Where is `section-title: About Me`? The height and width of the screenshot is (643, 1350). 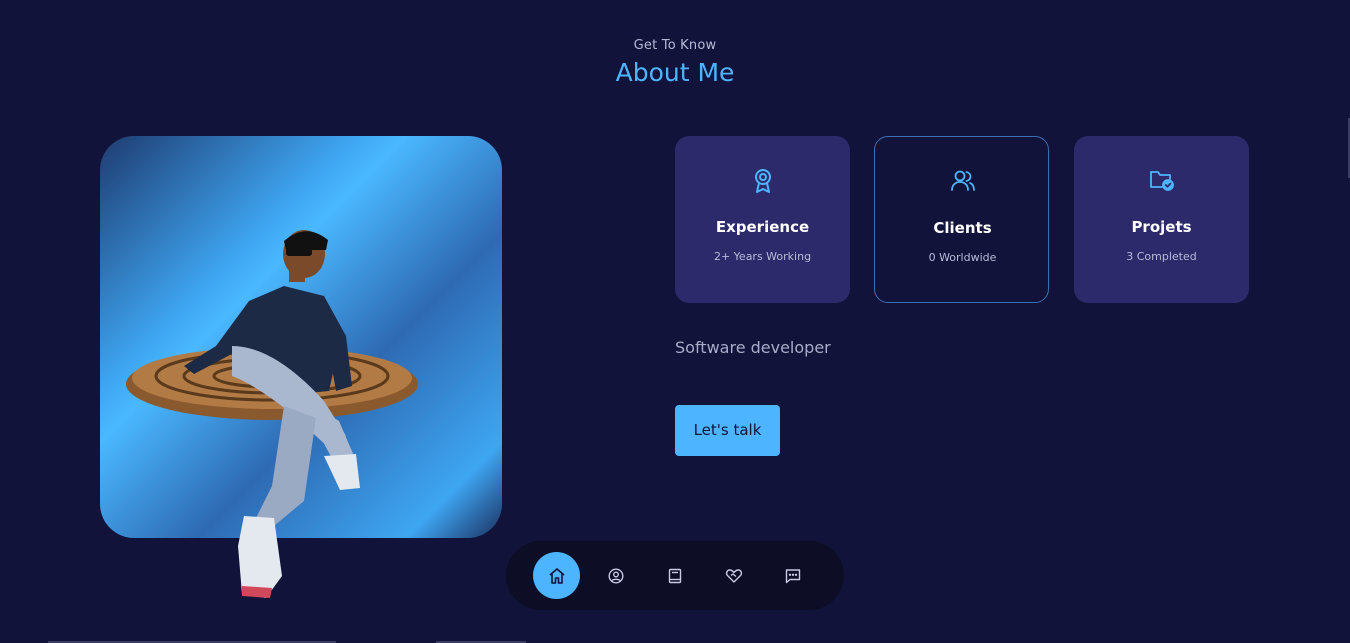
section-title: About Me is located at coordinates (675, 72).